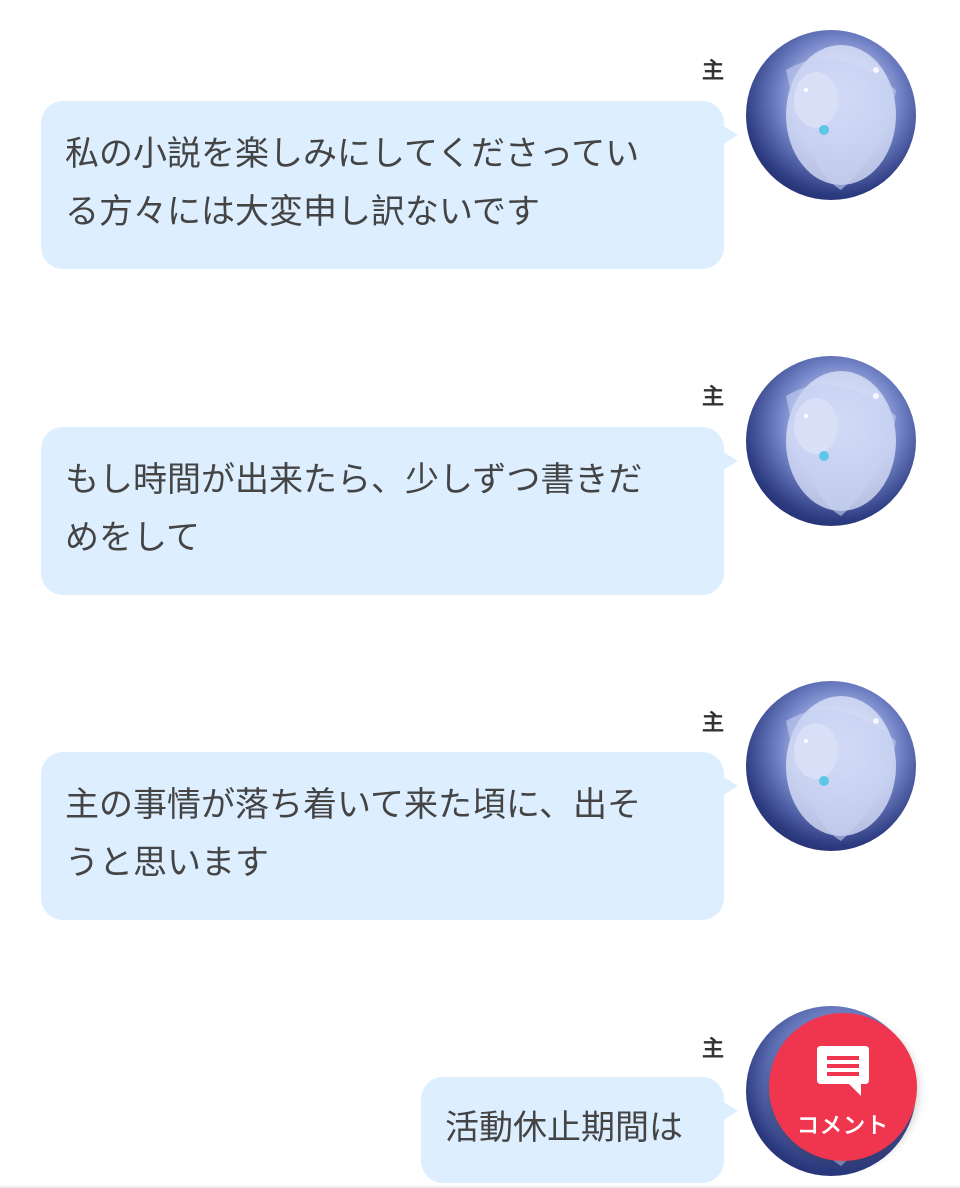 The width and height of the screenshot is (960, 1188). Describe the element at coordinates (389, 511) in the screenshot. I see `message-bubble: もし時間が出来たら、少しずつ書きだ めをして` at that location.